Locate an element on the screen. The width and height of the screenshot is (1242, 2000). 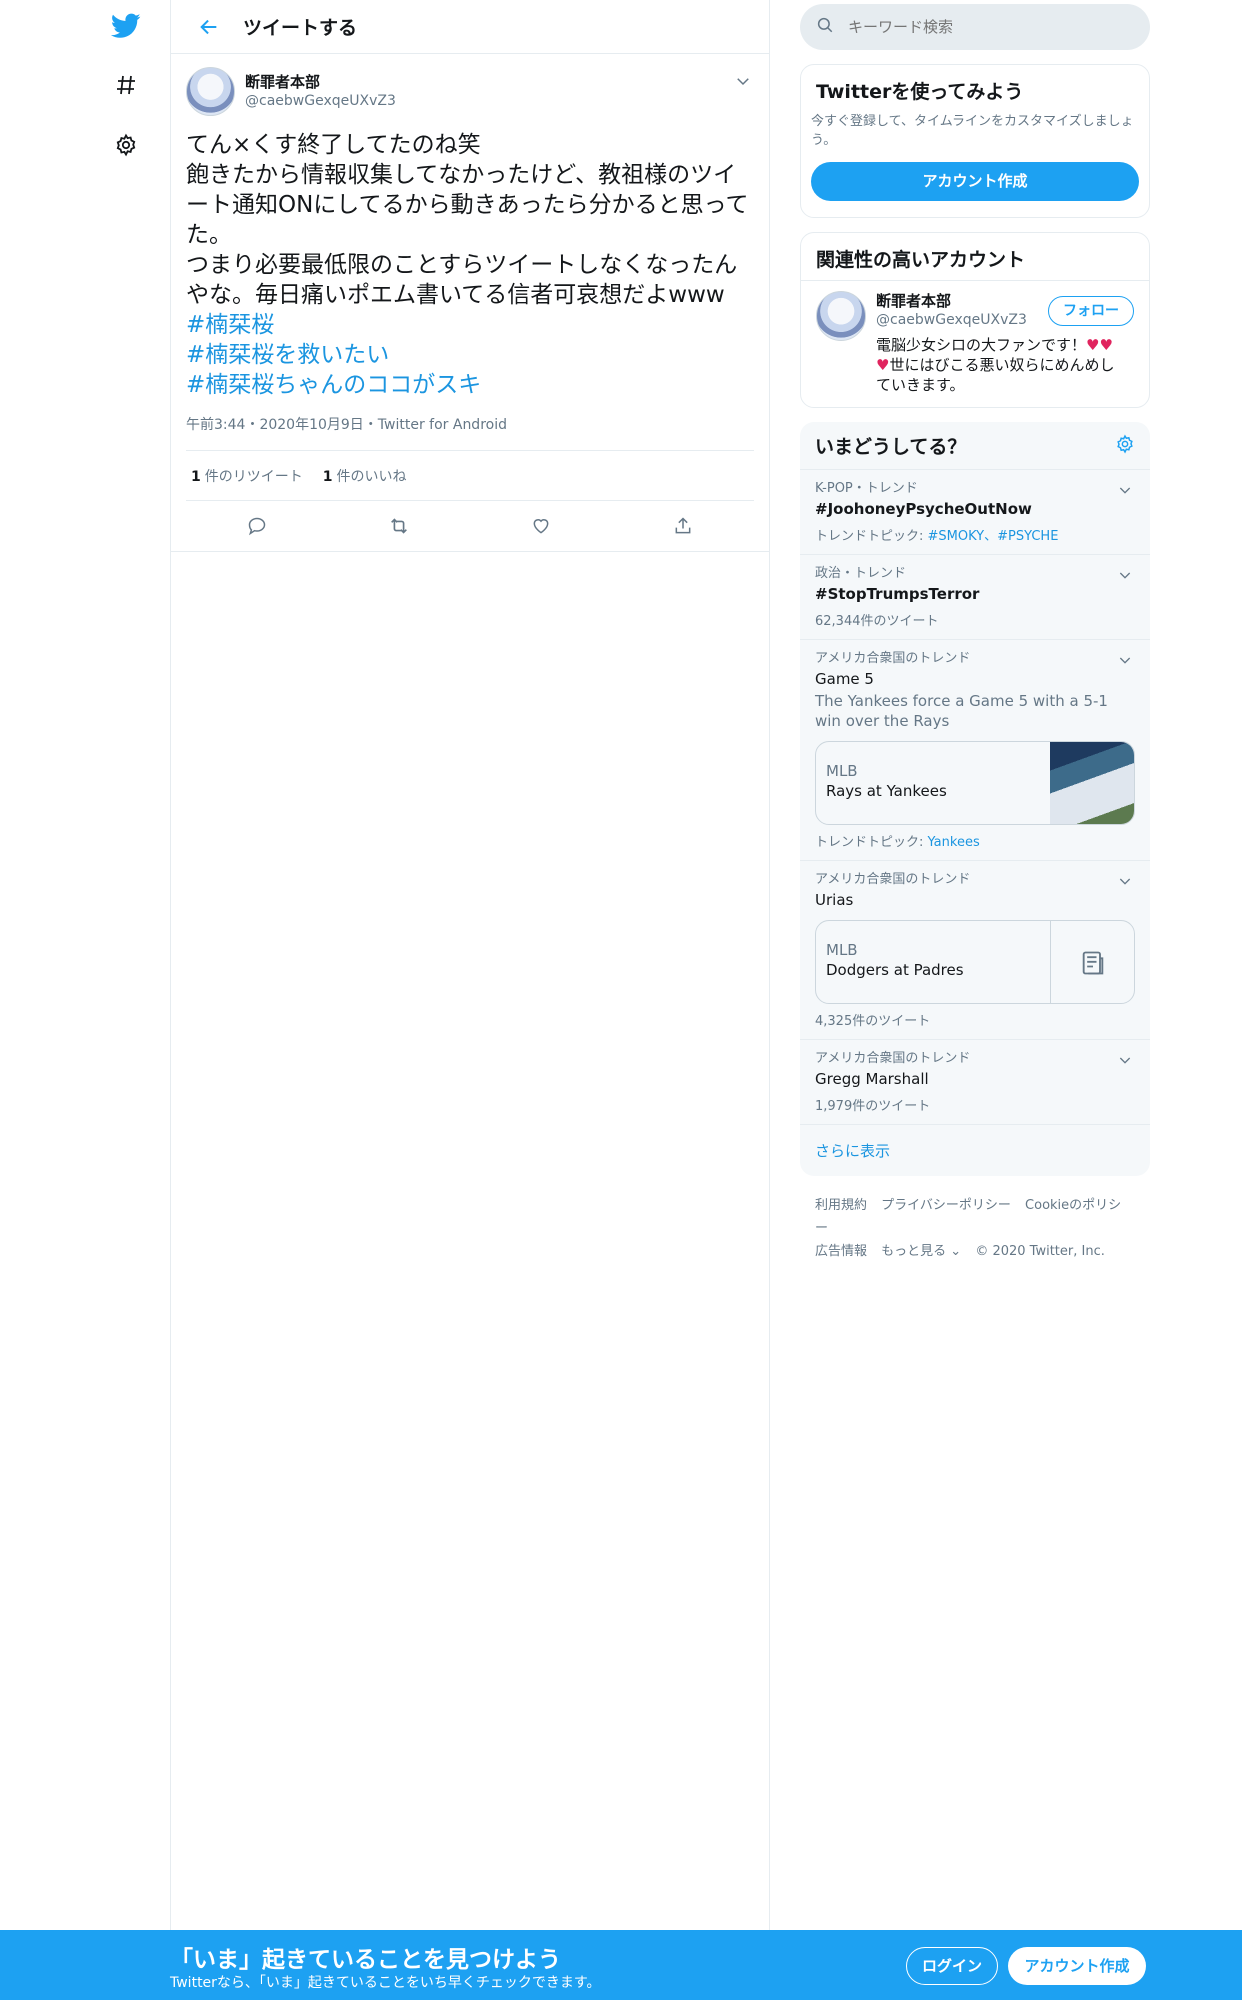
bottom-bar-subtitle: Twitterなら、「いま」起きていることをいち早くチェックできます。 is located at coordinates (385, 1983).